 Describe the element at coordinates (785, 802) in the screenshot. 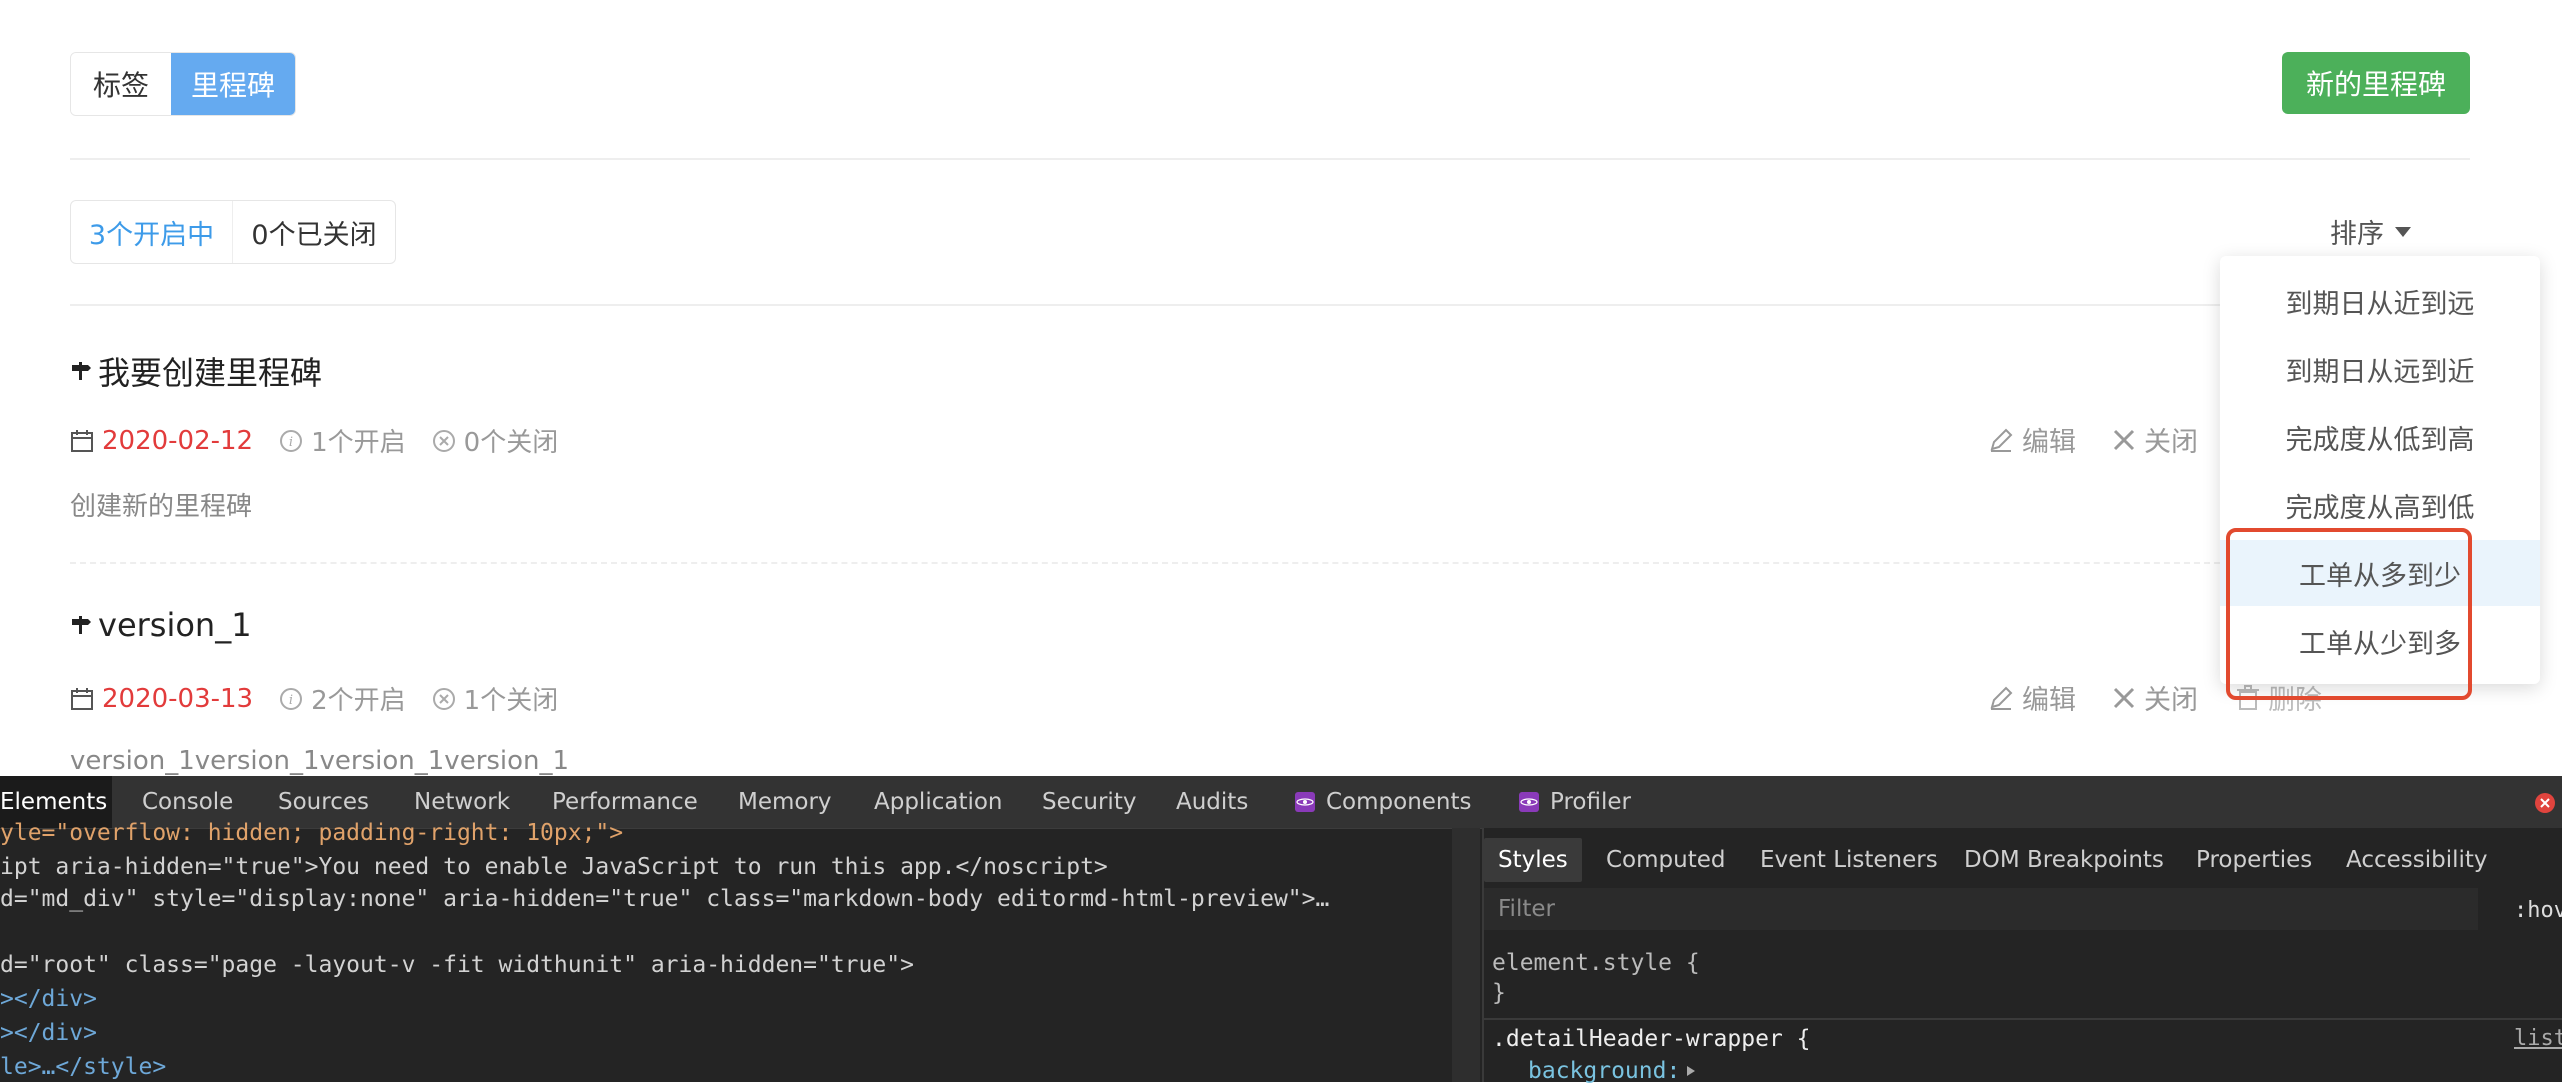

I see `tab-memory: Memory` at that location.